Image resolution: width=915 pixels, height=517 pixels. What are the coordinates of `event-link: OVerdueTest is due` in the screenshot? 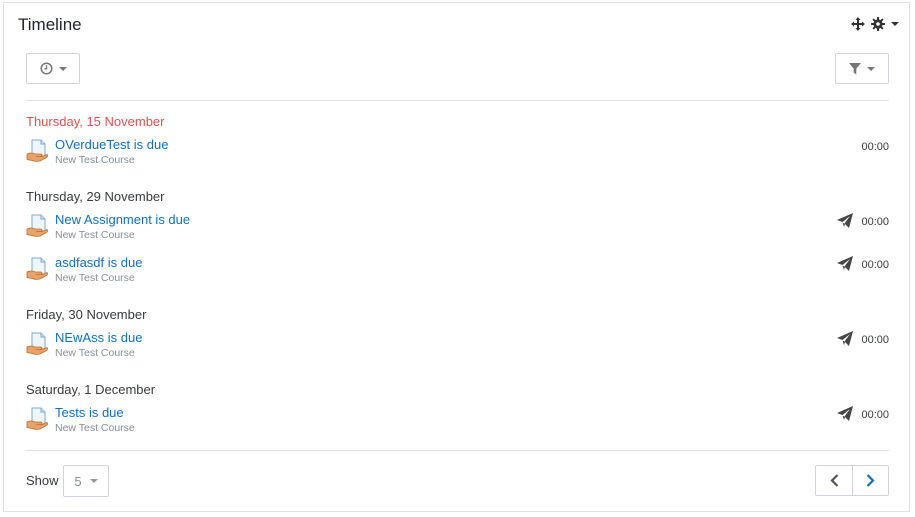 It's located at (111, 144).